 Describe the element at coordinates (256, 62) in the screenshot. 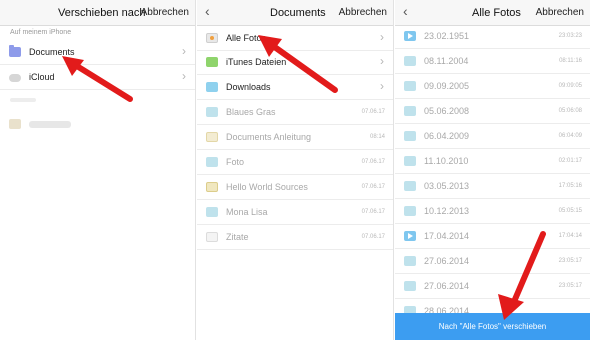

I see `item-label: iTunes Dateien` at that location.